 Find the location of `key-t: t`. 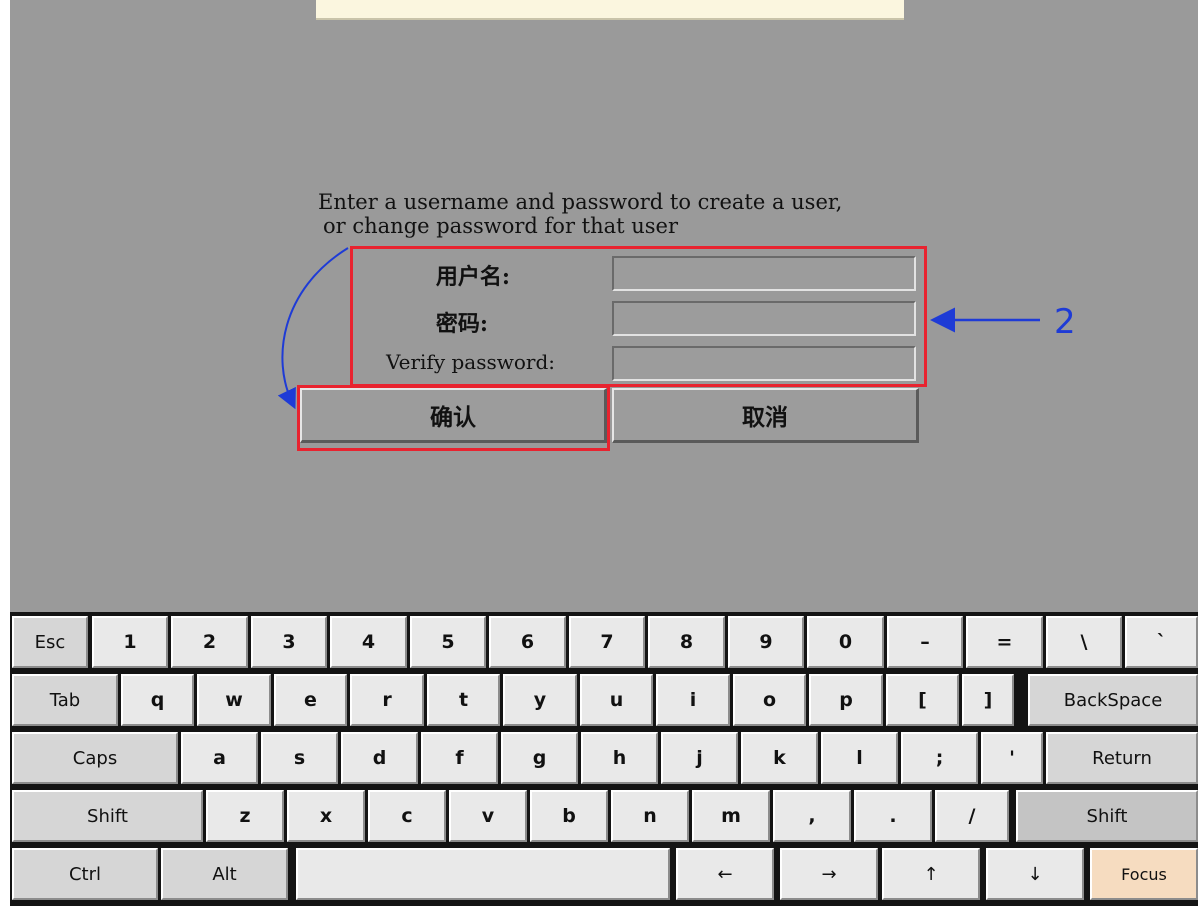

key-t: t is located at coordinates (463, 700).